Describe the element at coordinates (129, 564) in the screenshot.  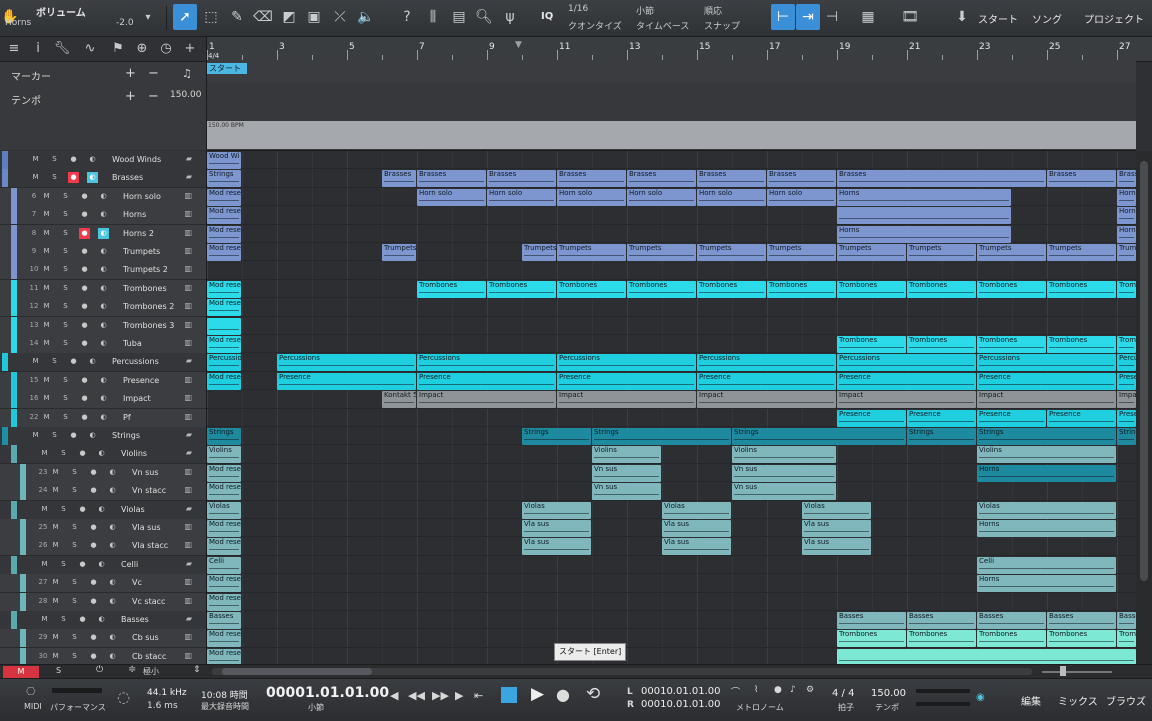
I see `track-name: Celli` at that location.